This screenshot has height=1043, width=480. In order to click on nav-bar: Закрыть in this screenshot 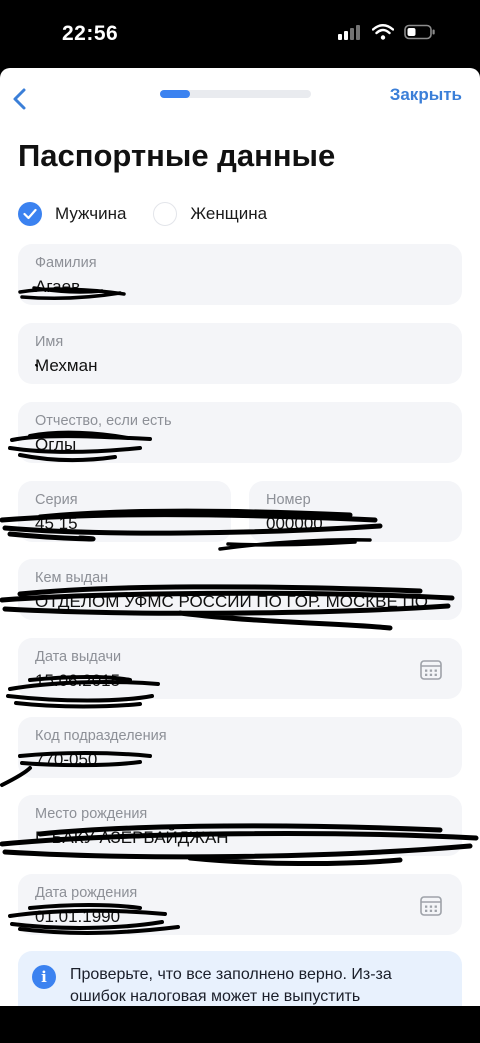, I will do `click(240, 94)`.